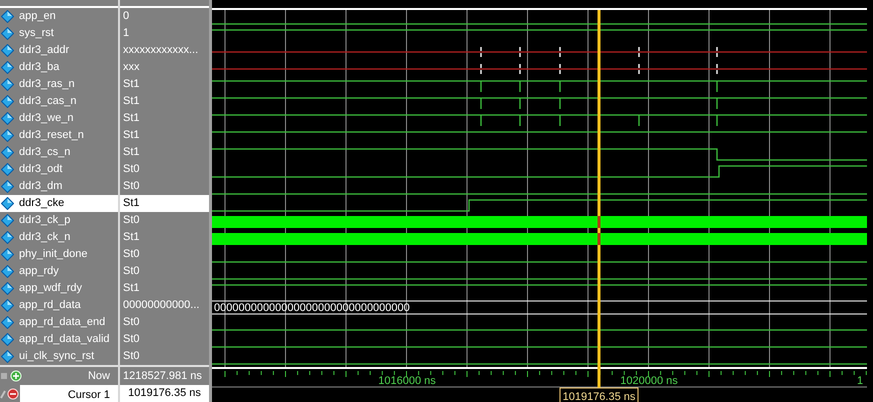 The height and width of the screenshot is (402, 873). What do you see at coordinates (59, 271) in the screenshot?
I see `signal-name: app_rdy` at bounding box center [59, 271].